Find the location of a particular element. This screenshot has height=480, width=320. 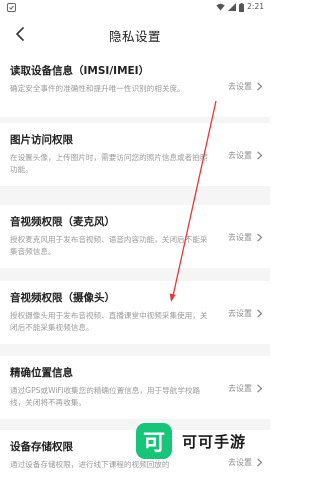

permission-description: 在设置头像，上传图片时，需要访问您的照片信息或者拍照功能。 is located at coordinates (109, 163).